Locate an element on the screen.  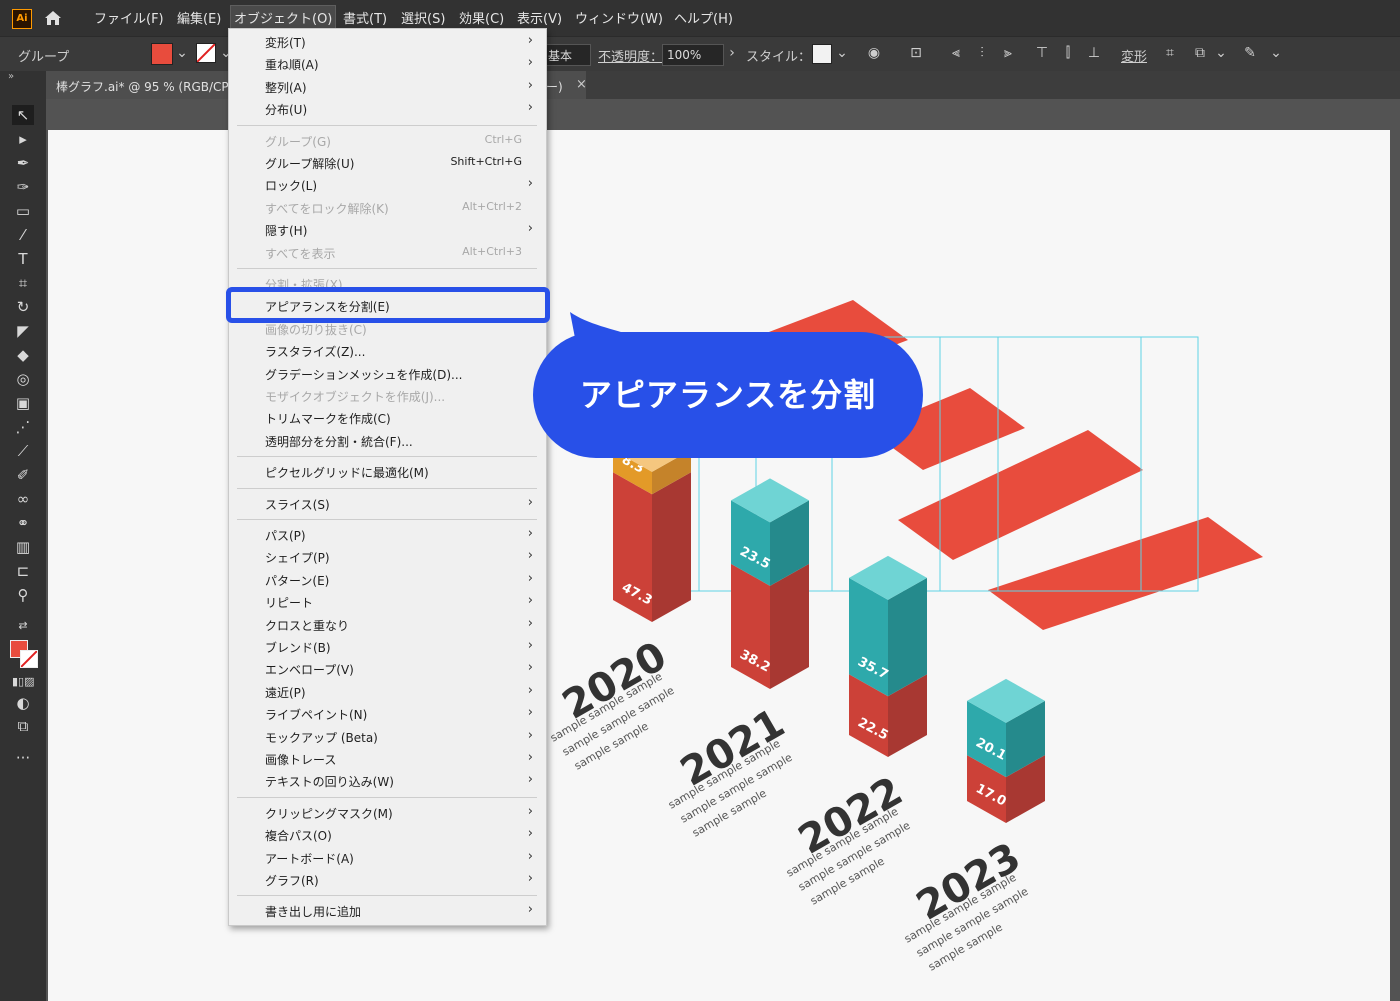
puppet-warp-icon: ✎ is located at coordinates (1250, 53).